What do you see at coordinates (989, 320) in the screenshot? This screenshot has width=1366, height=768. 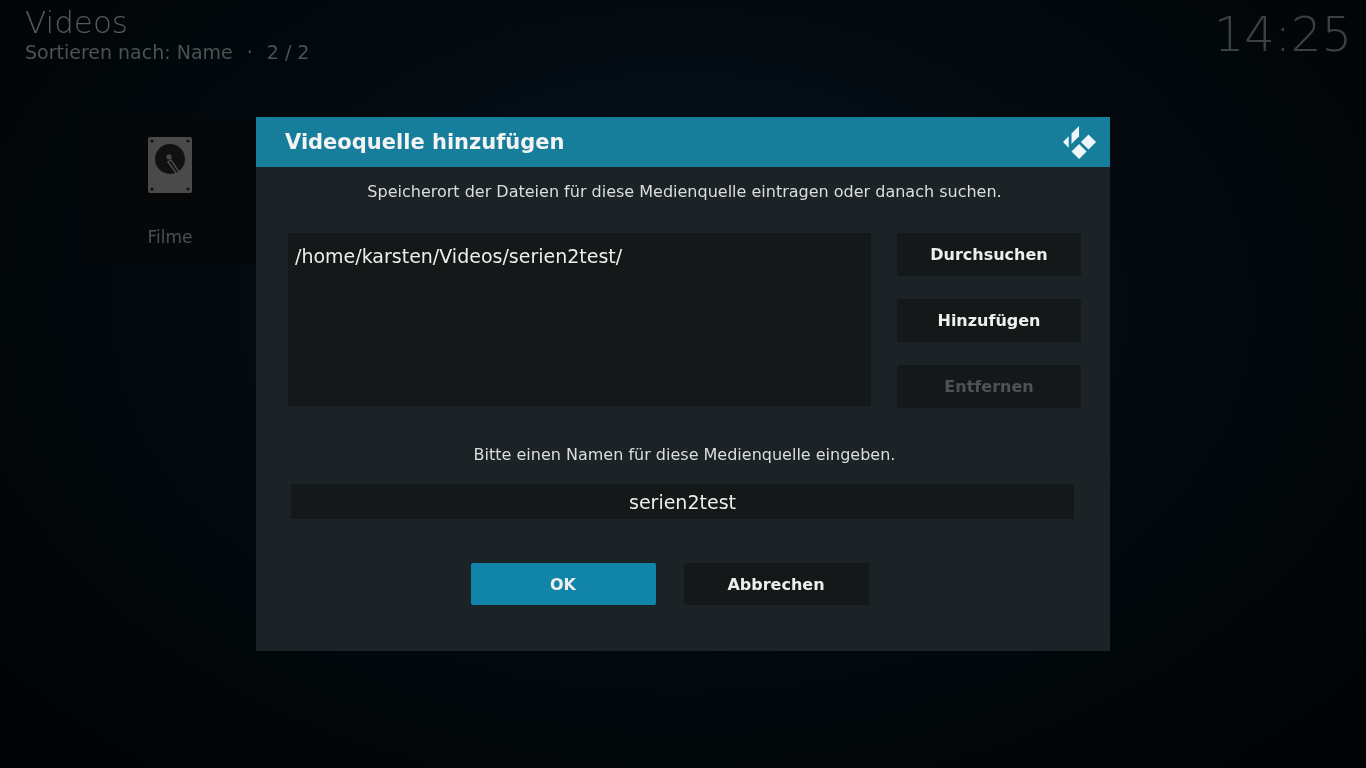 I see `action-button: Hinzufügen` at bounding box center [989, 320].